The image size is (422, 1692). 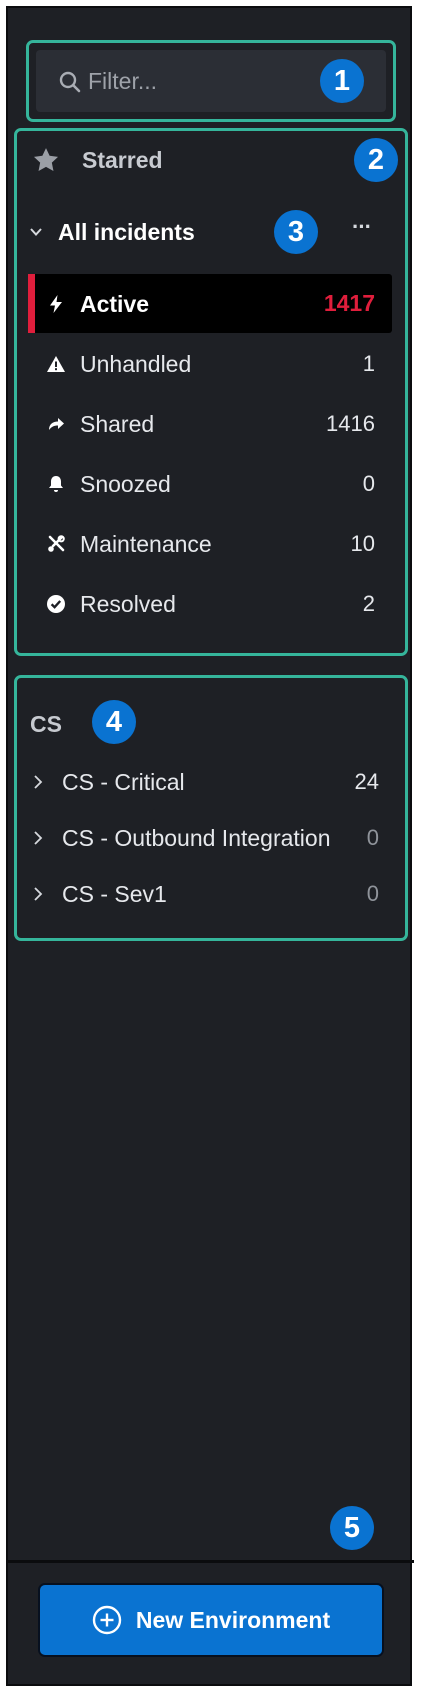 I want to click on nav-item-count: 1416, so click(x=350, y=423).